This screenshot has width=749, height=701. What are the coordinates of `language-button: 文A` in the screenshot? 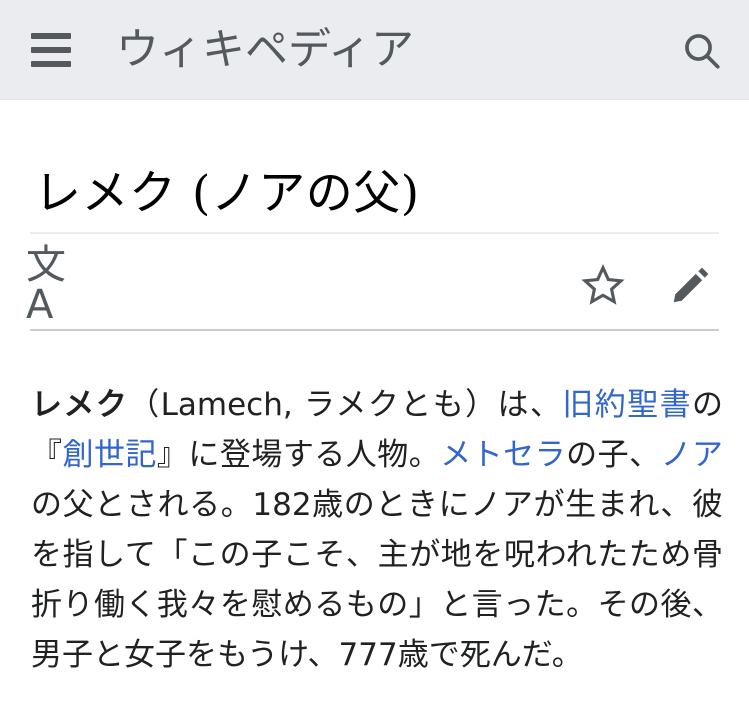 It's located at (57, 285).